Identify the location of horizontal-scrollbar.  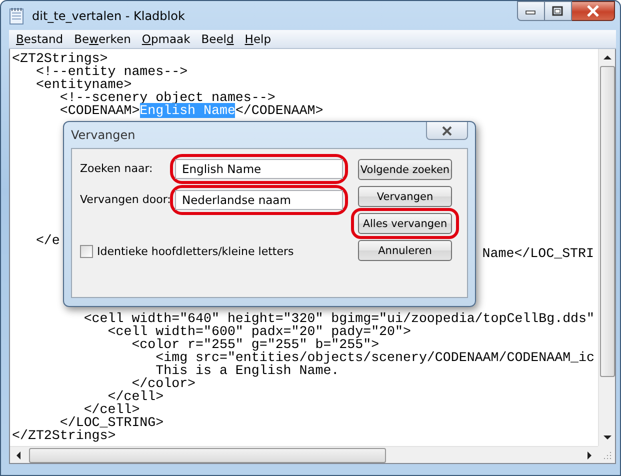
(304, 454).